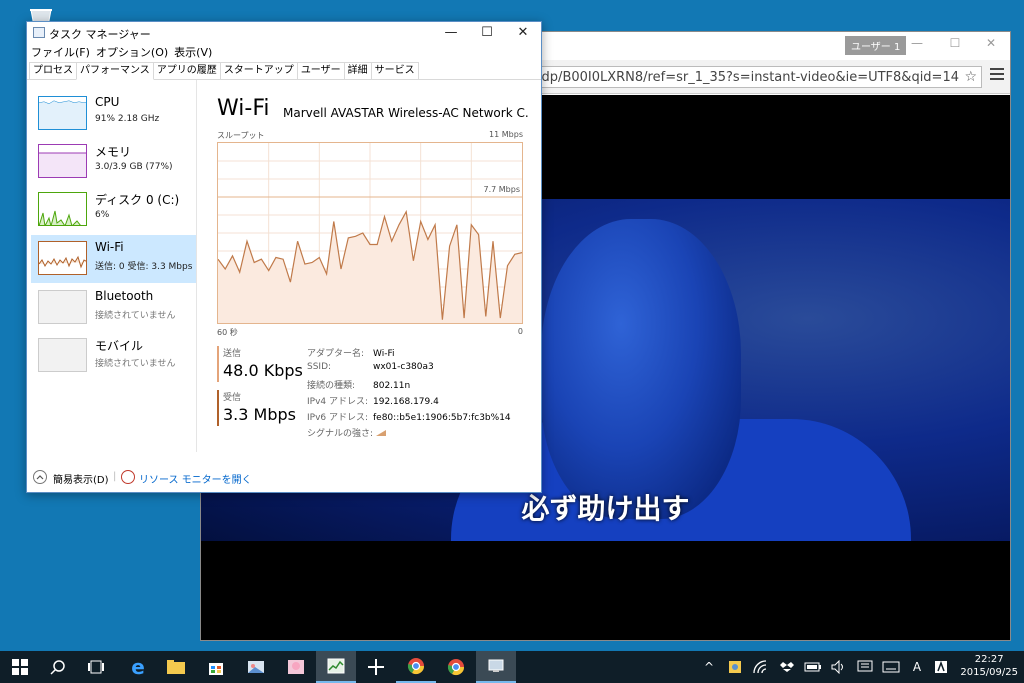 The width and height of the screenshot is (1024, 683). I want to click on windows-logo-icon, so click(20, 667).